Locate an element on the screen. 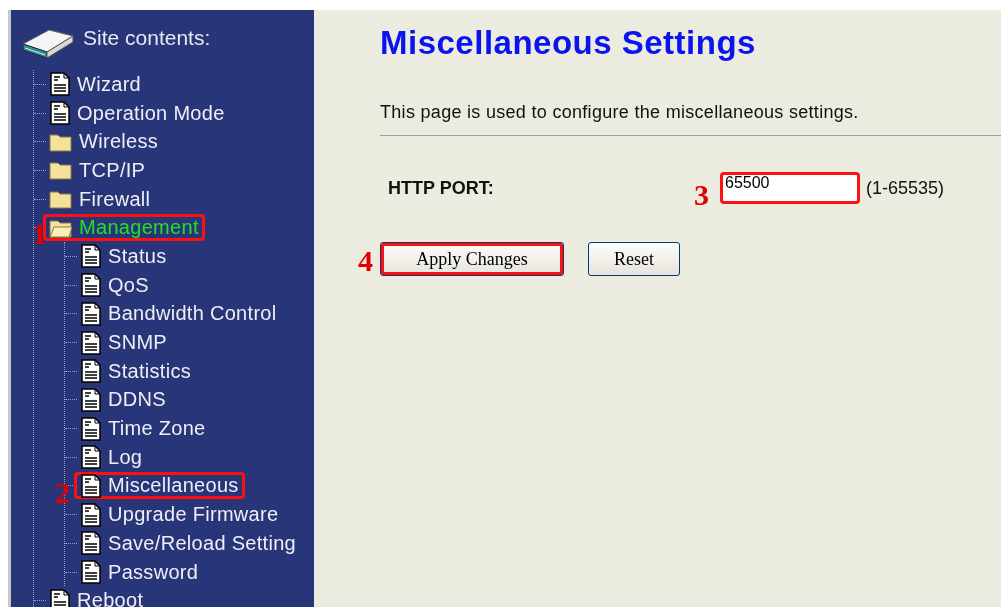 This screenshot has width=1001, height=607. reset-button: Reset is located at coordinates (634, 259).